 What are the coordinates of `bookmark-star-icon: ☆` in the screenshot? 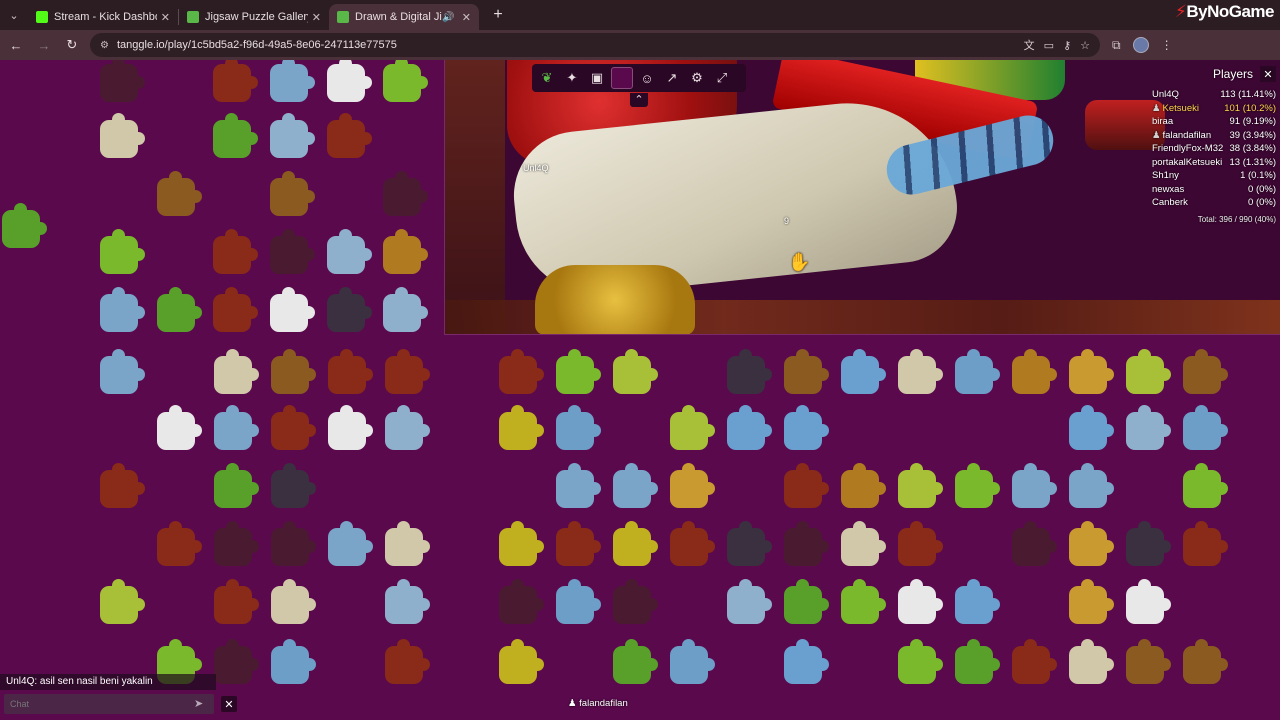 It's located at (1085, 45).